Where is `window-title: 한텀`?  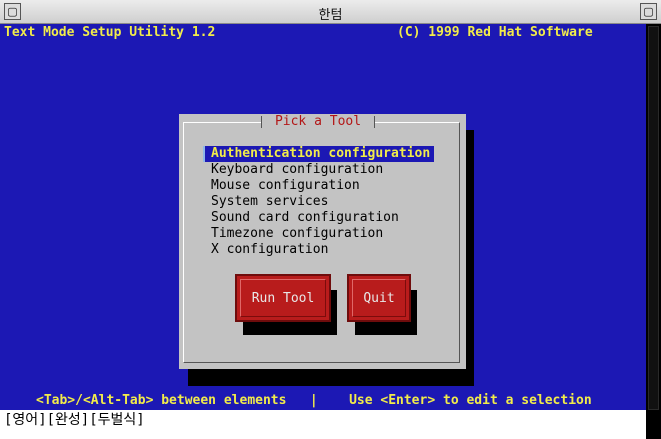
window-title: 한텀 is located at coordinates (330, 15).